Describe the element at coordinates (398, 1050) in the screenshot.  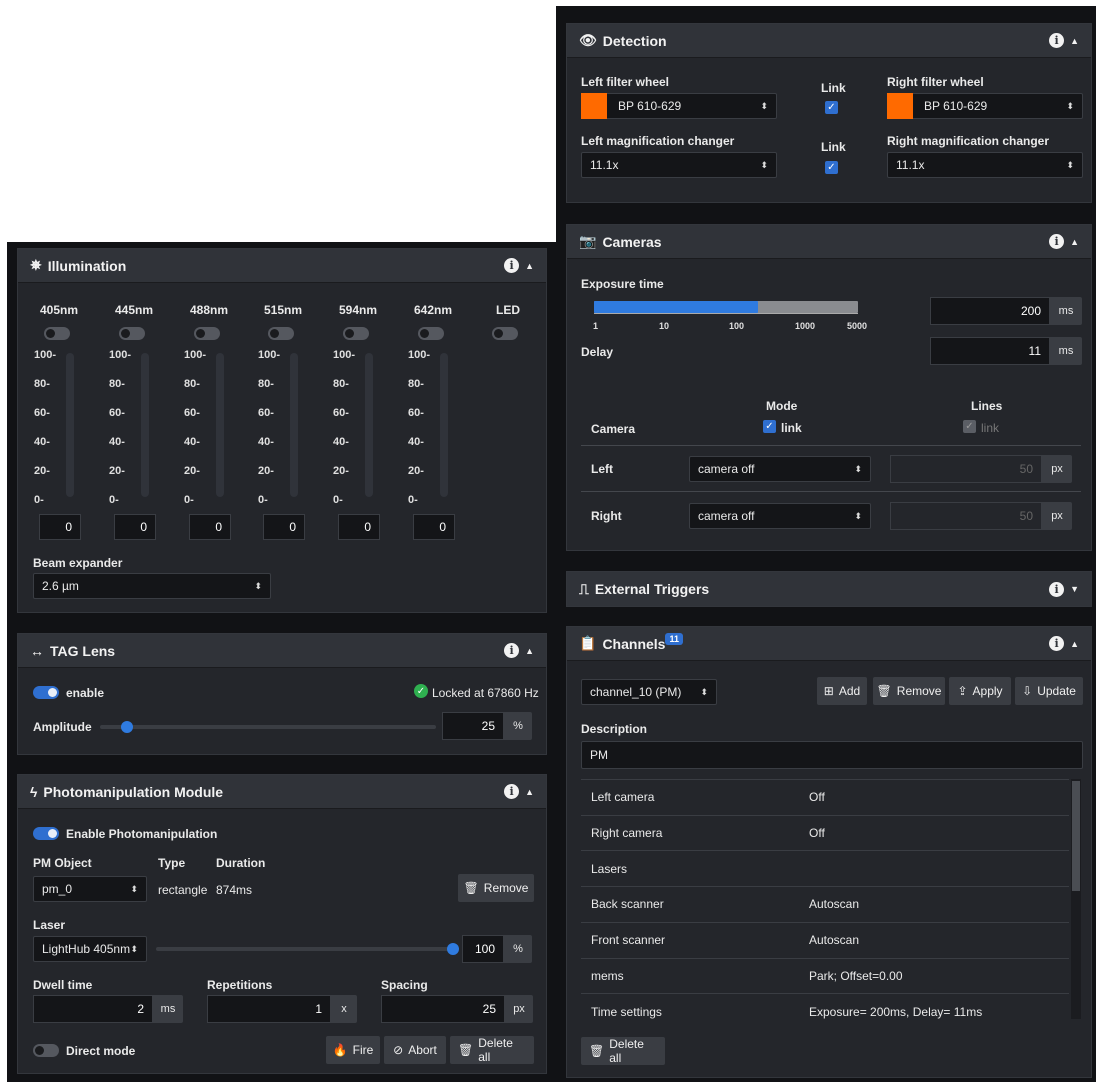
I see `ban-icon: ⊘` at that location.